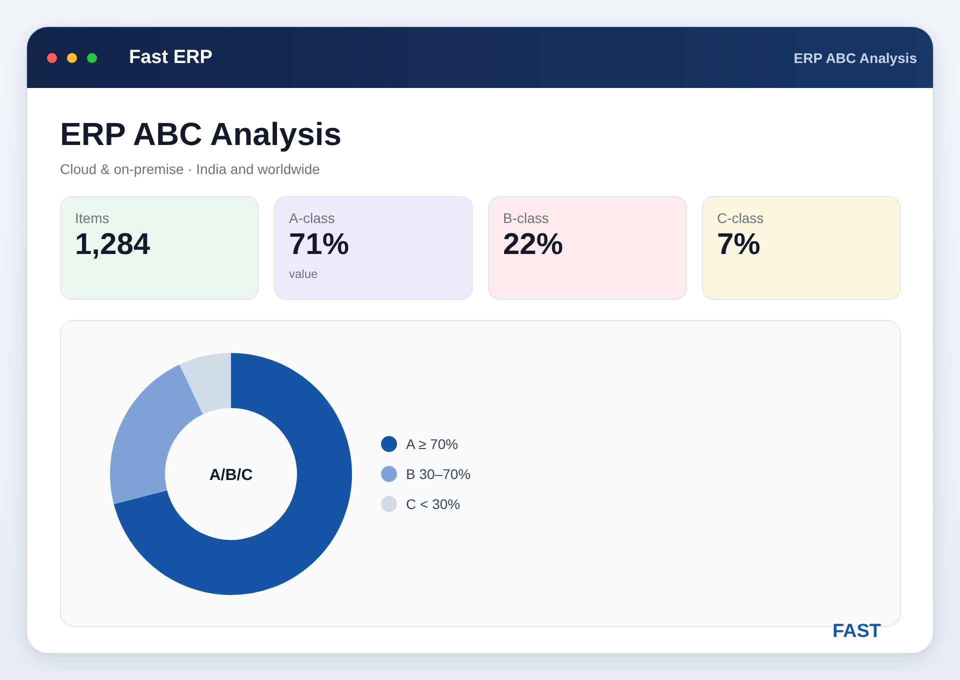 The image size is (960, 680). I want to click on stat-label: A-class, so click(312, 218).